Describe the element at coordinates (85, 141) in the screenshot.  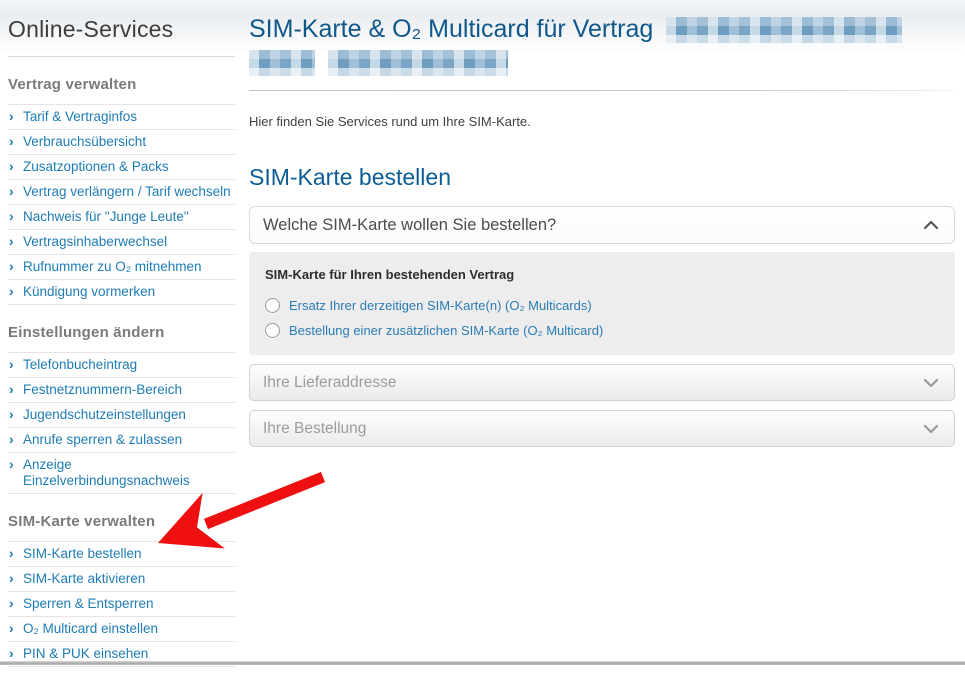
I see `sidebar-item-label: Verbrauchsübersicht` at that location.